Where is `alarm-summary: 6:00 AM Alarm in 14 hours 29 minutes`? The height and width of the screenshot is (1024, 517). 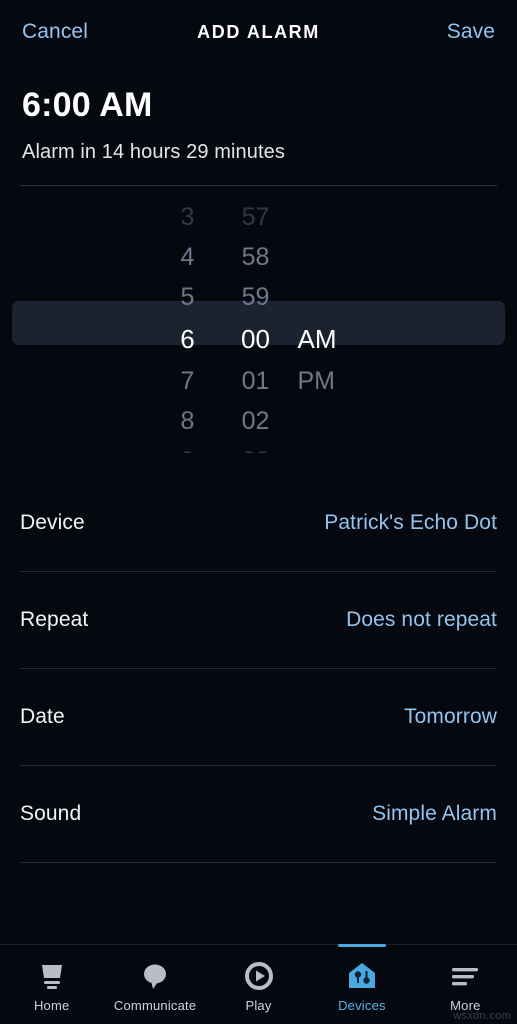 alarm-summary: 6:00 AM Alarm in 14 hours 29 minutes is located at coordinates (258, 114).